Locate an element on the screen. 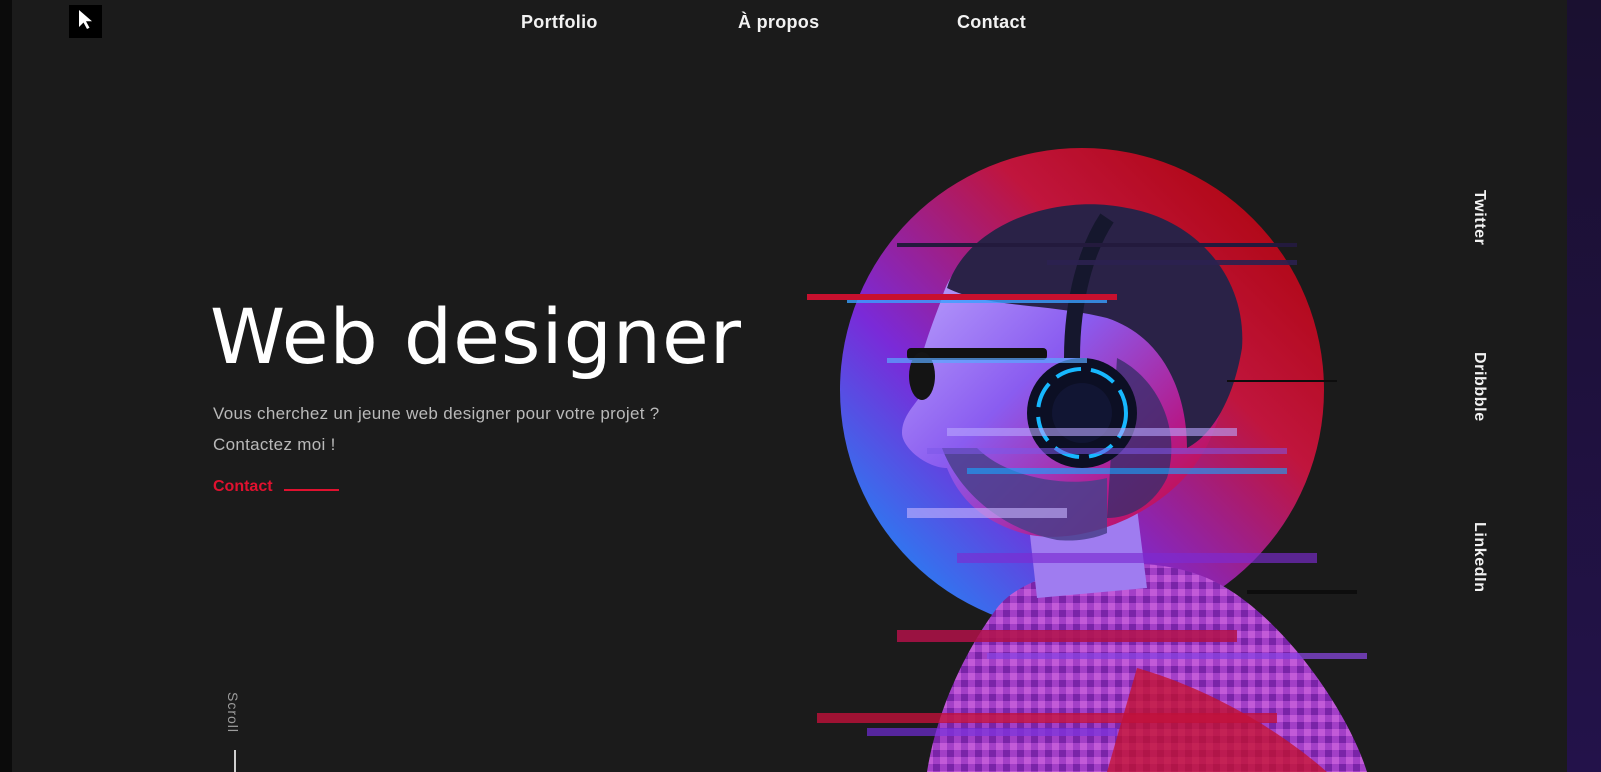  social-link-dribbble: Dribbble is located at coordinates (1479, 387).